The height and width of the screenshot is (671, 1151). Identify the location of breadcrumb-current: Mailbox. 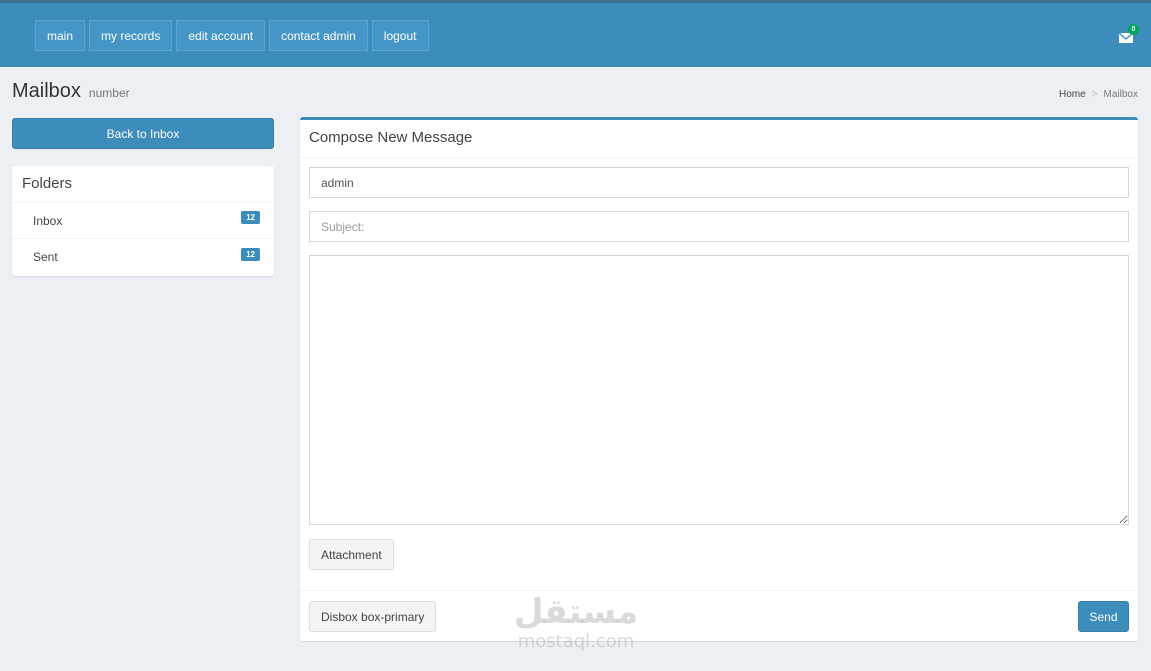
(1120, 94).